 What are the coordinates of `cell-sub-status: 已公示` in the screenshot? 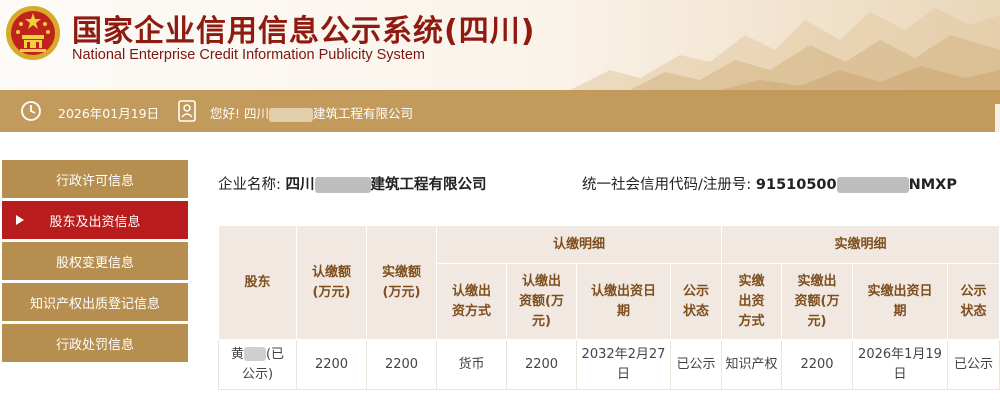 It's located at (696, 364).